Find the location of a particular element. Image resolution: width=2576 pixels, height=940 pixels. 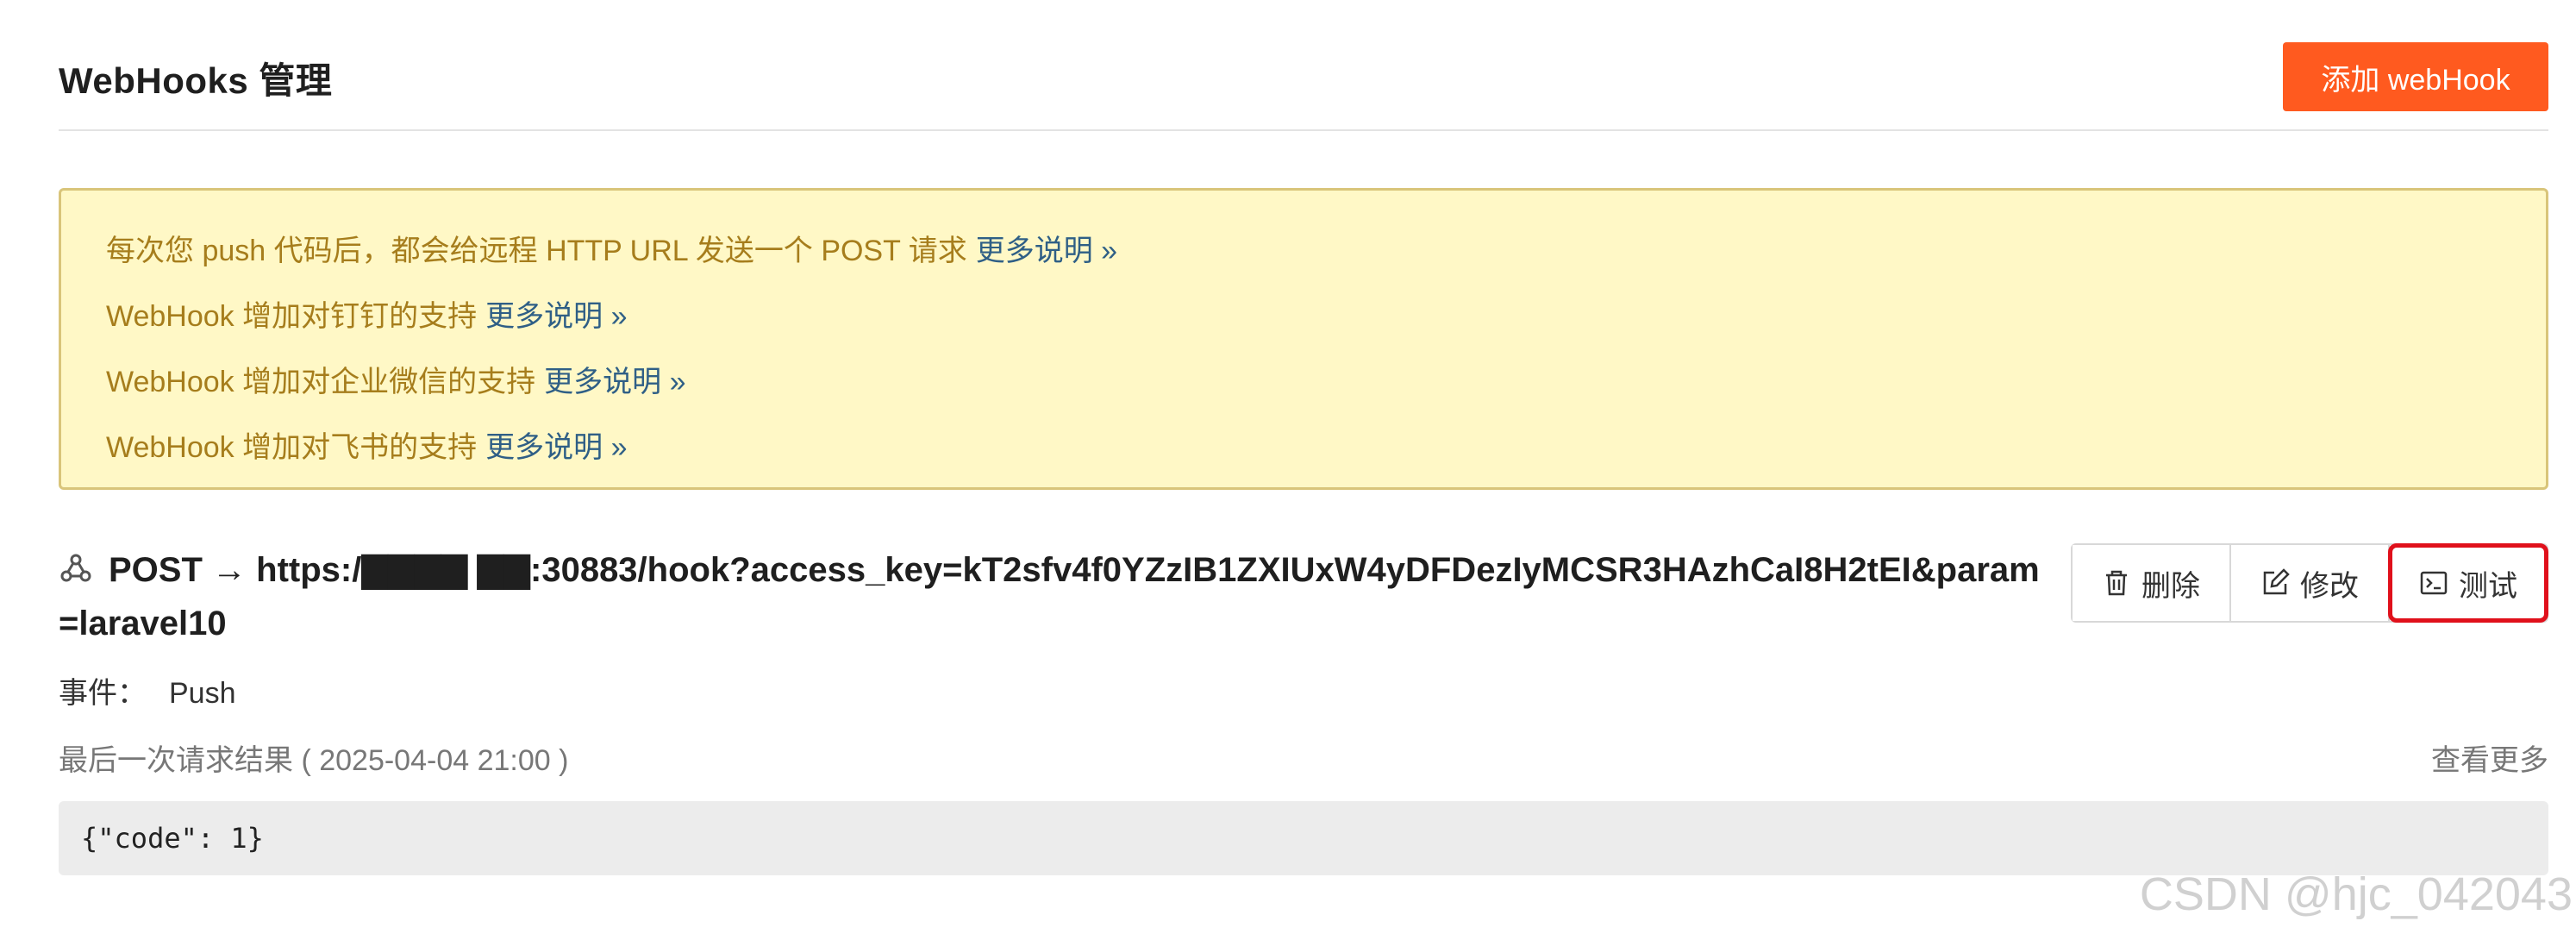

webhook-actions: 删除 修改 测试 is located at coordinates (2309, 583).